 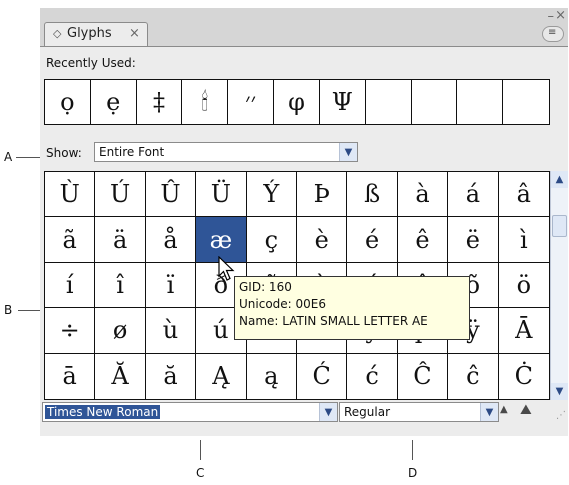 I want to click on mountain-small-icon: ▲, so click(x=504, y=409).